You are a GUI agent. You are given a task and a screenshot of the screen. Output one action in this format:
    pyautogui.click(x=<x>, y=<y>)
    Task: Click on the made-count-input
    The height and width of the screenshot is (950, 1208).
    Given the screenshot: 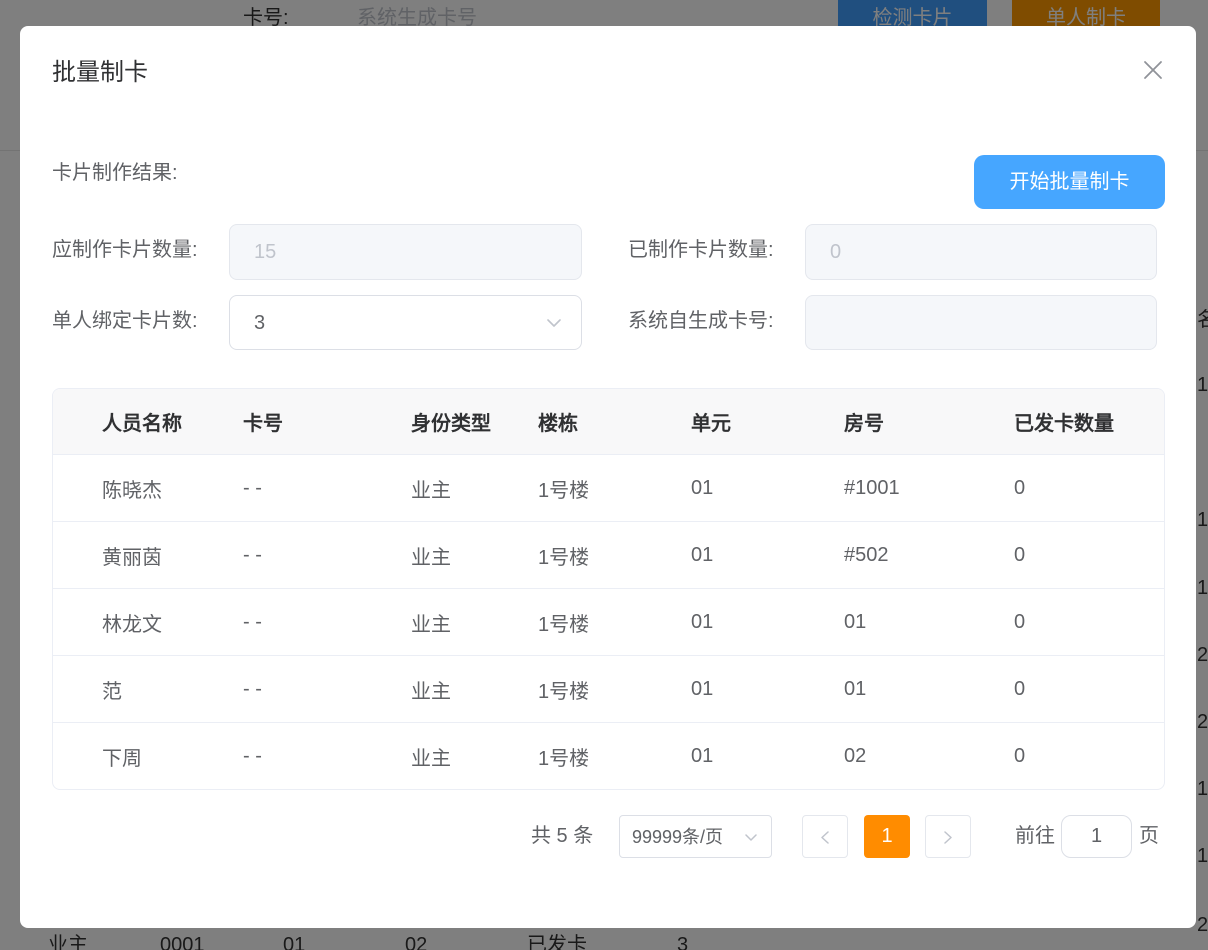 What is the action you would take?
    pyautogui.click(x=981, y=252)
    